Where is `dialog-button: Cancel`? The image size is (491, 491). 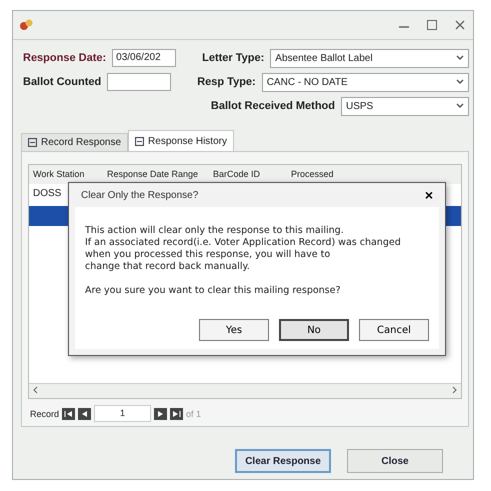 dialog-button: Cancel is located at coordinates (394, 330).